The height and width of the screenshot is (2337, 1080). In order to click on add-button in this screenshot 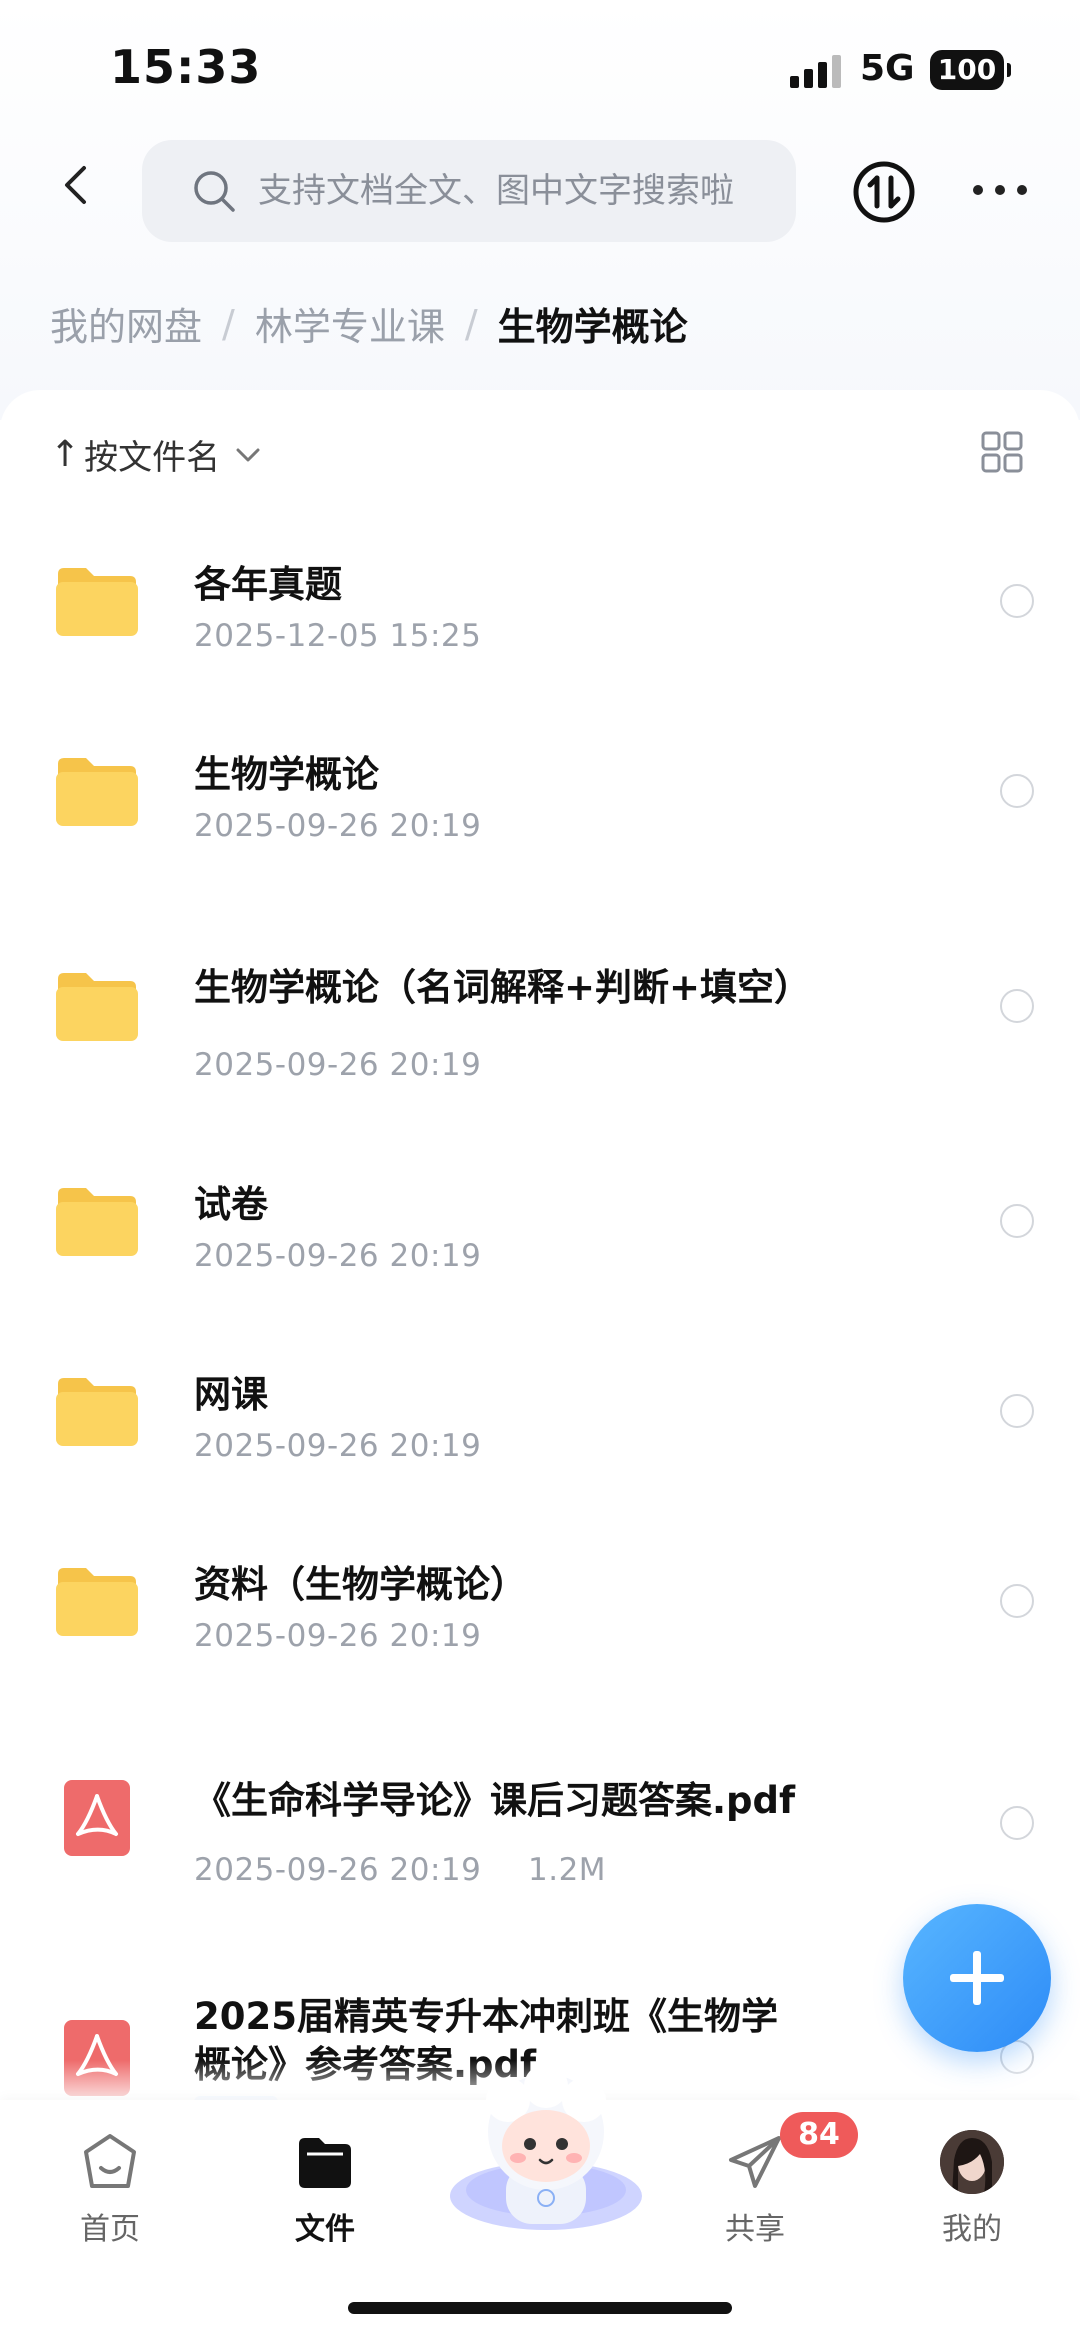, I will do `click(977, 1978)`.